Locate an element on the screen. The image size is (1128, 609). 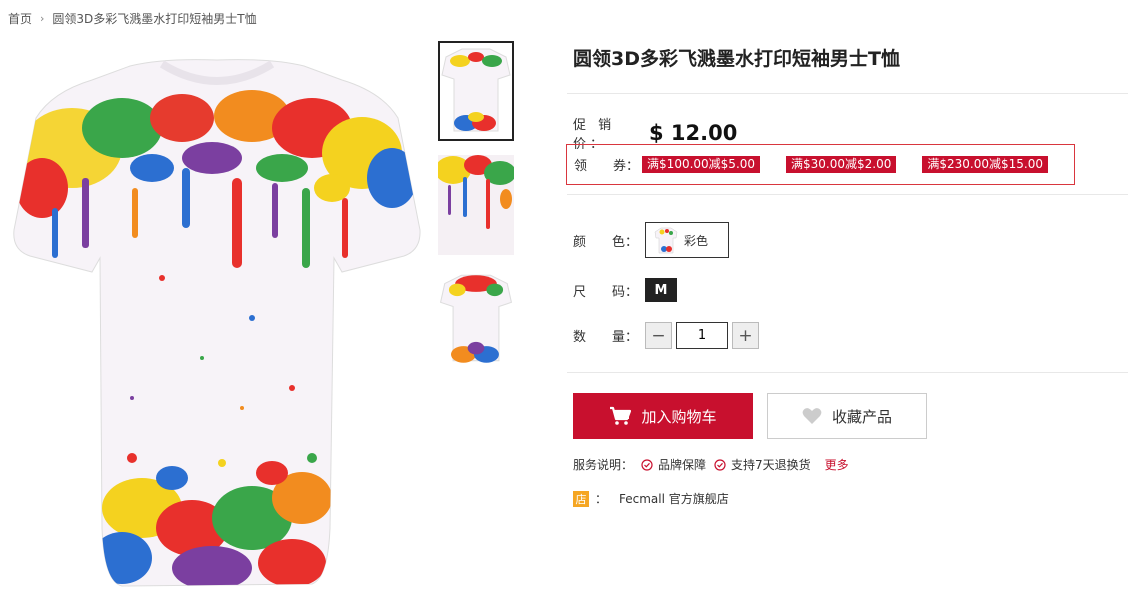
color-row: 颜 色： 彩色 is located at coordinates (651, 240).